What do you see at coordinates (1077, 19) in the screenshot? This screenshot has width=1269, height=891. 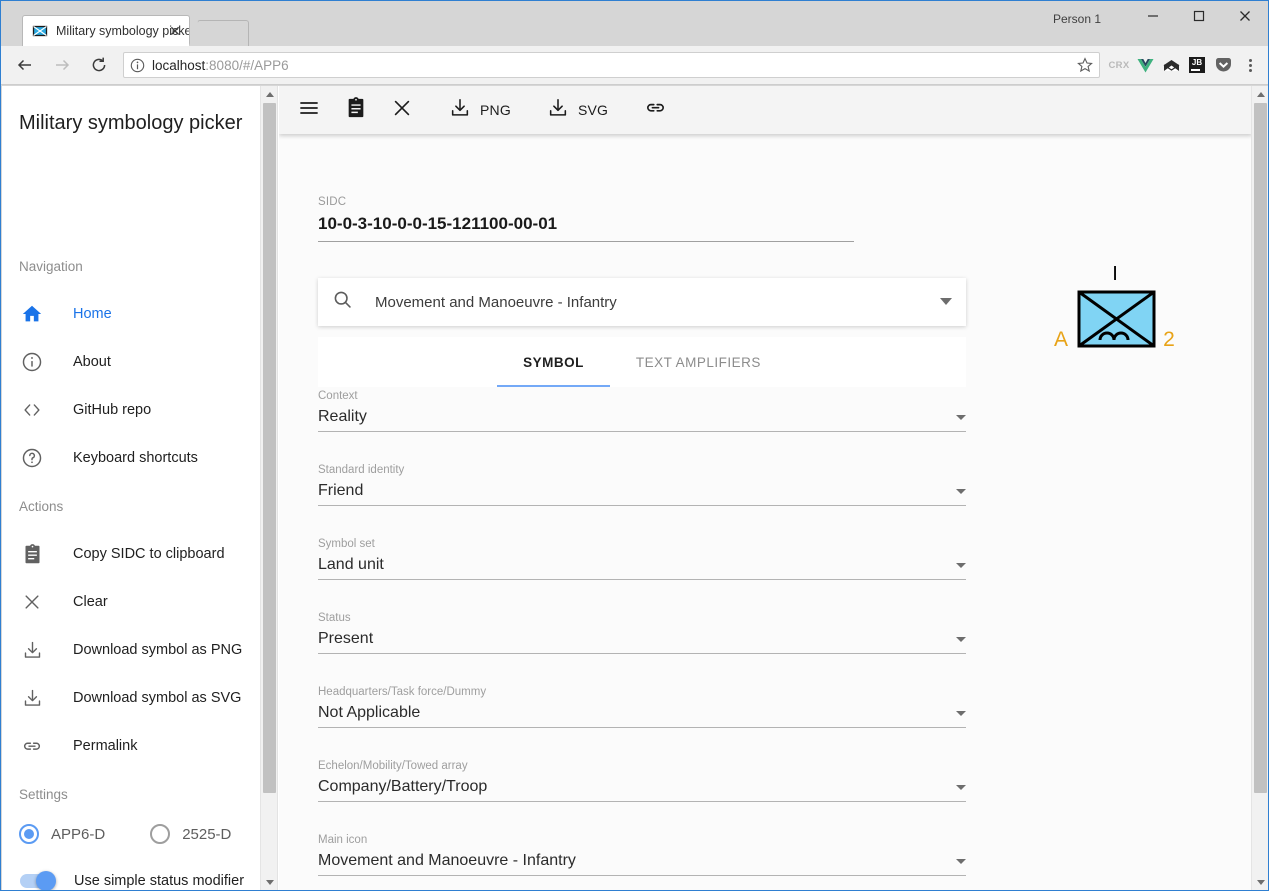 I see `profile-name-button: Person 1` at bounding box center [1077, 19].